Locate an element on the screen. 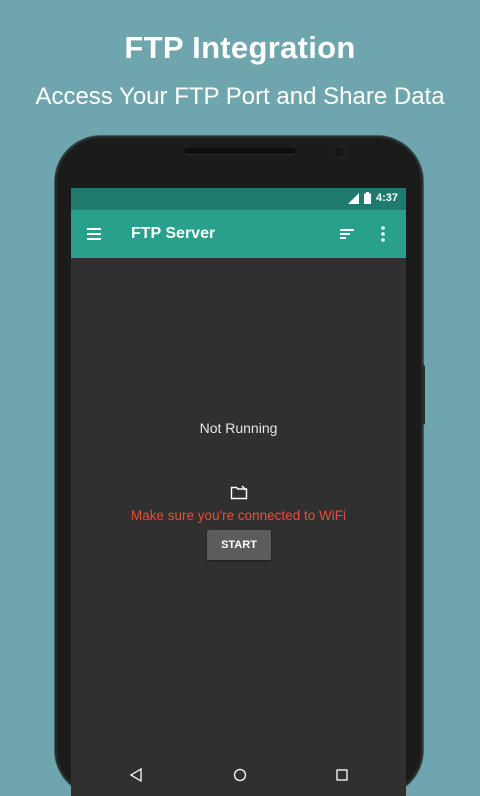  navigation-bar is located at coordinates (238, 771).